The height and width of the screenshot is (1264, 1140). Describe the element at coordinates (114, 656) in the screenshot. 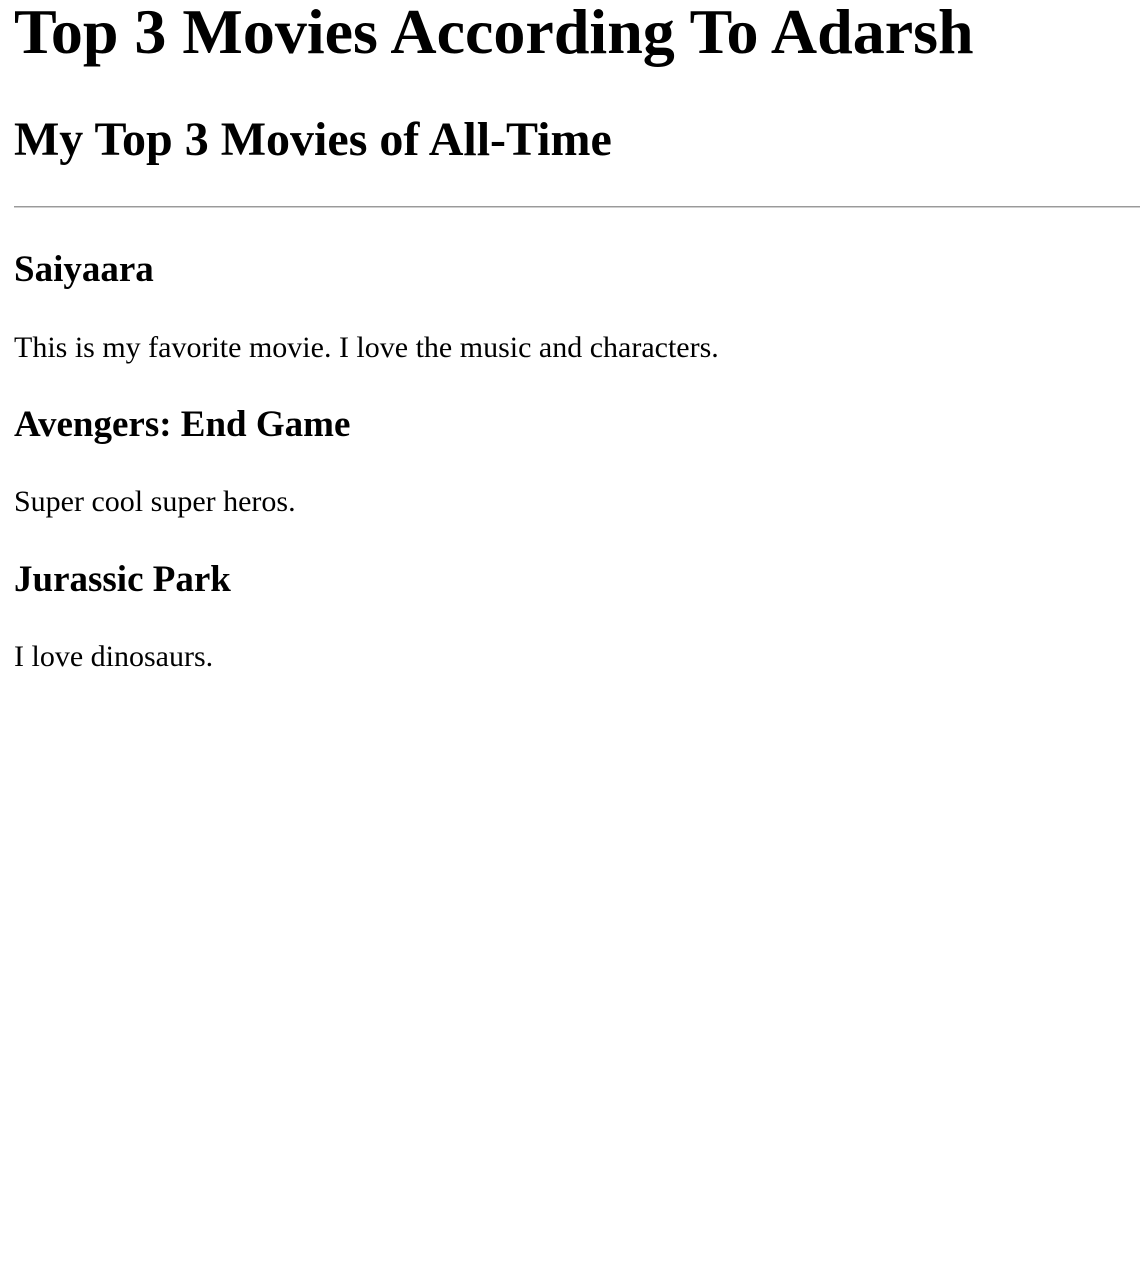

I see `movie-description: I love dinosaurs.` at that location.